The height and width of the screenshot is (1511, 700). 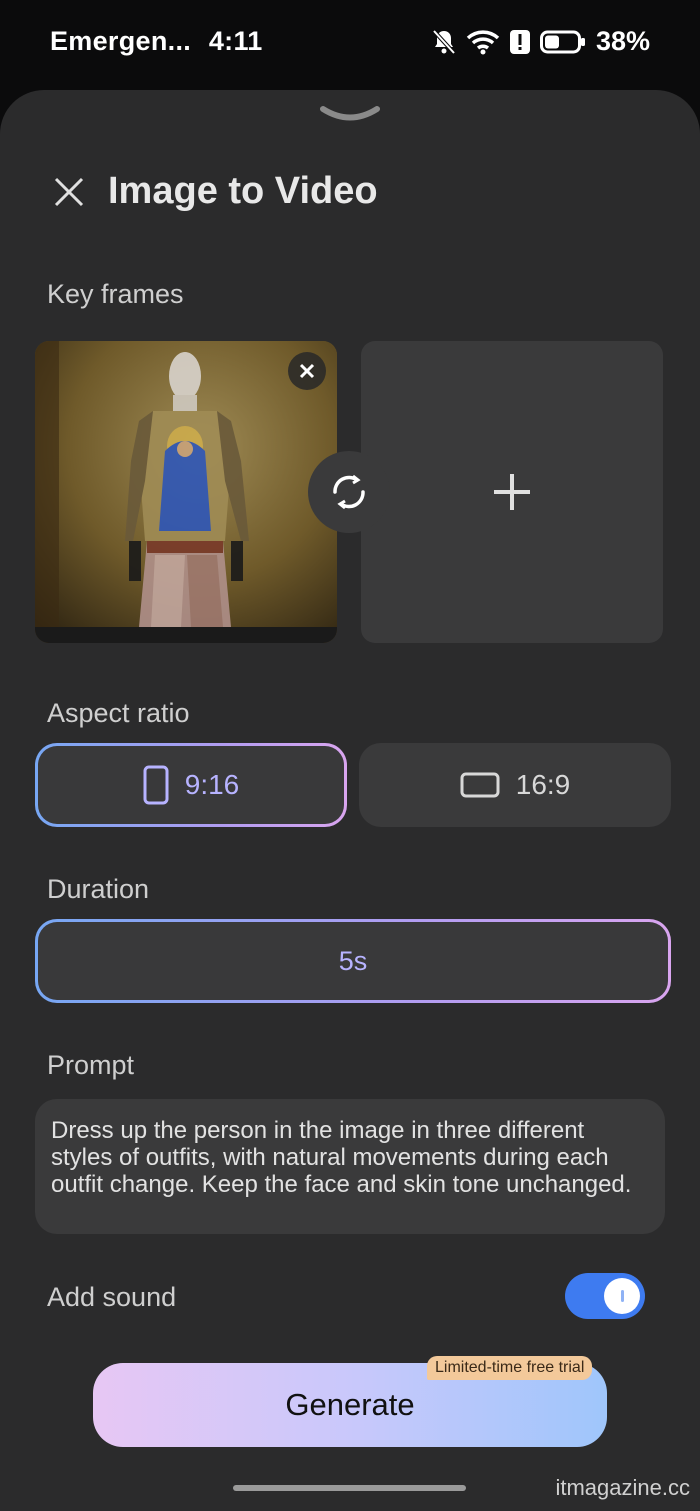 I want to click on portrait-frame-icon, so click(x=156, y=785).